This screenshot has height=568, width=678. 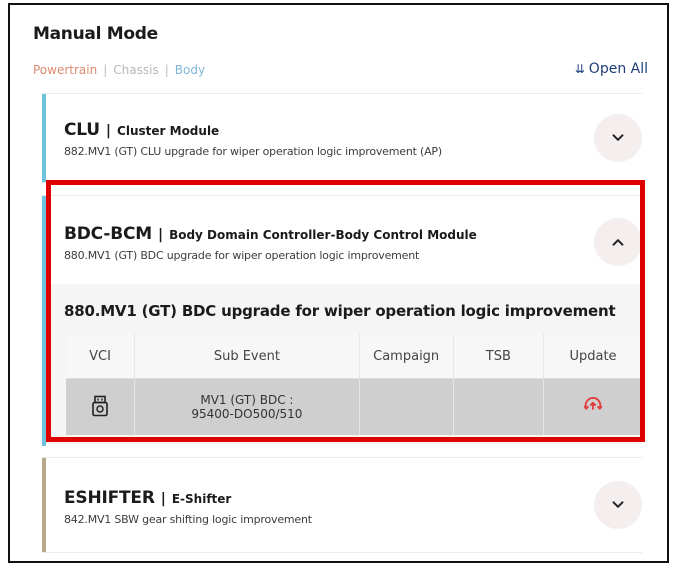 What do you see at coordinates (82, 130) in the screenshot?
I see `module-code: CLU` at bounding box center [82, 130].